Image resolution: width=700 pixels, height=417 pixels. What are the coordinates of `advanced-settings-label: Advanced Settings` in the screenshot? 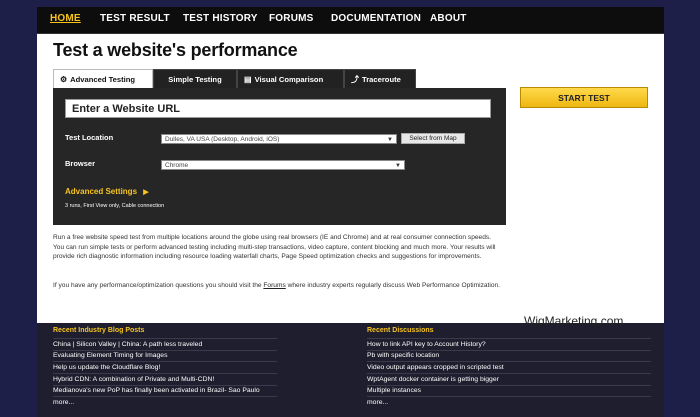 It's located at (101, 191).